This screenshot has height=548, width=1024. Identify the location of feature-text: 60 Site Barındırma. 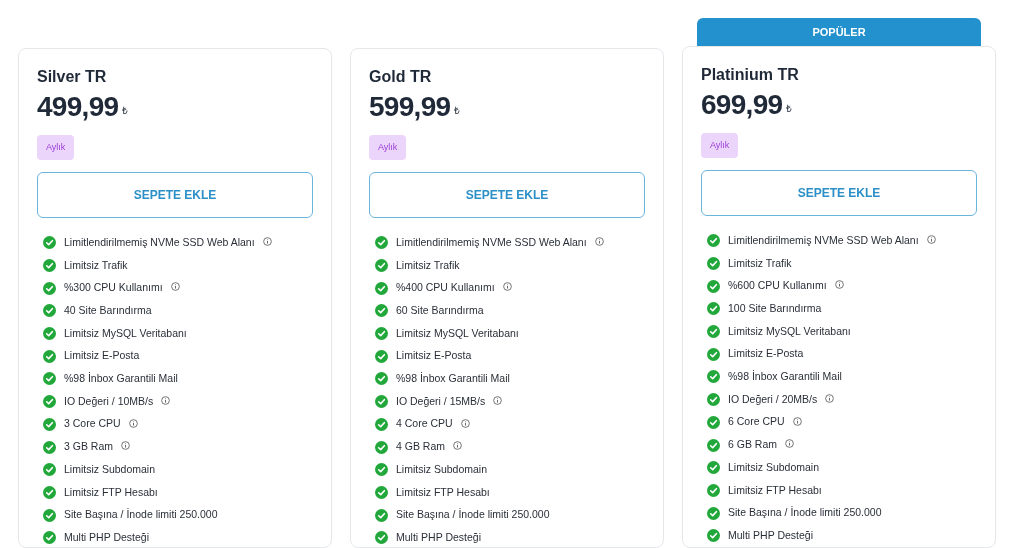
(440, 311).